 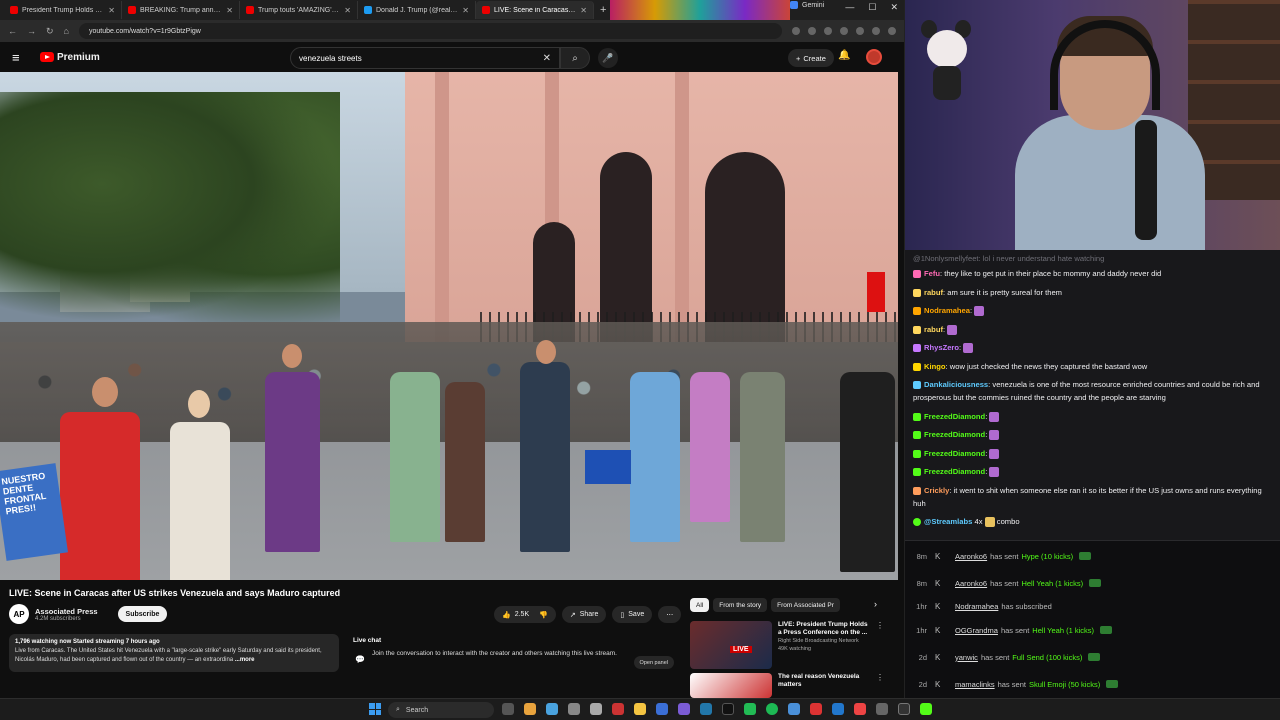 I want to click on url-field: youtube.com/watch?v=1r9GbtzPigw, so click(x=430, y=31).